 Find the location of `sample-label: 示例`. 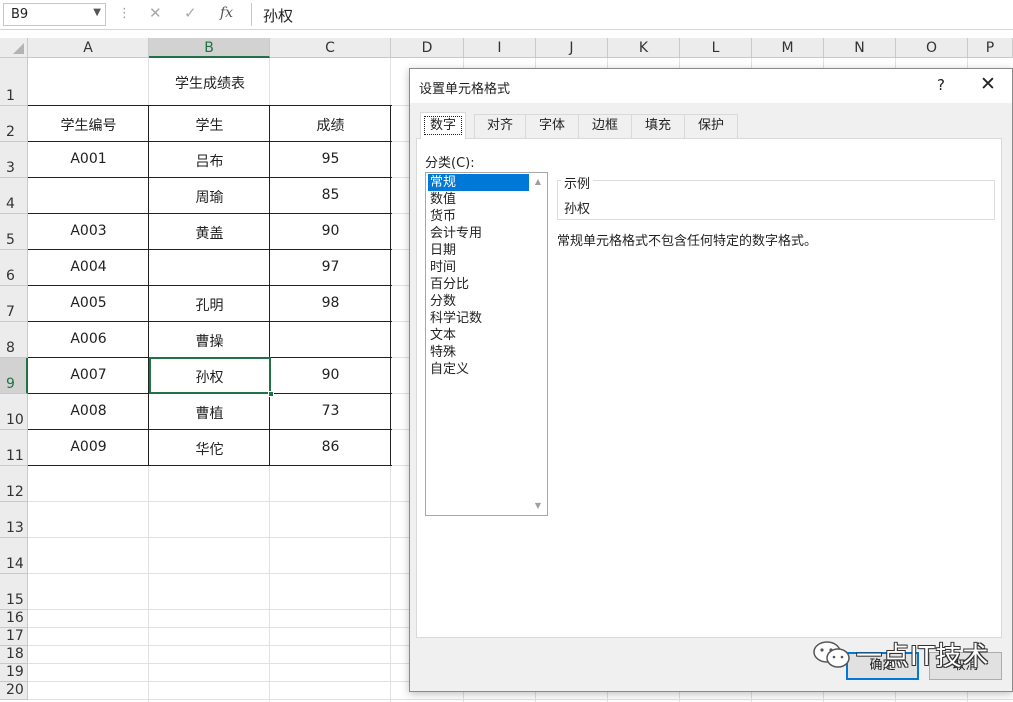

sample-label: 示例 is located at coordinates (577, 182).